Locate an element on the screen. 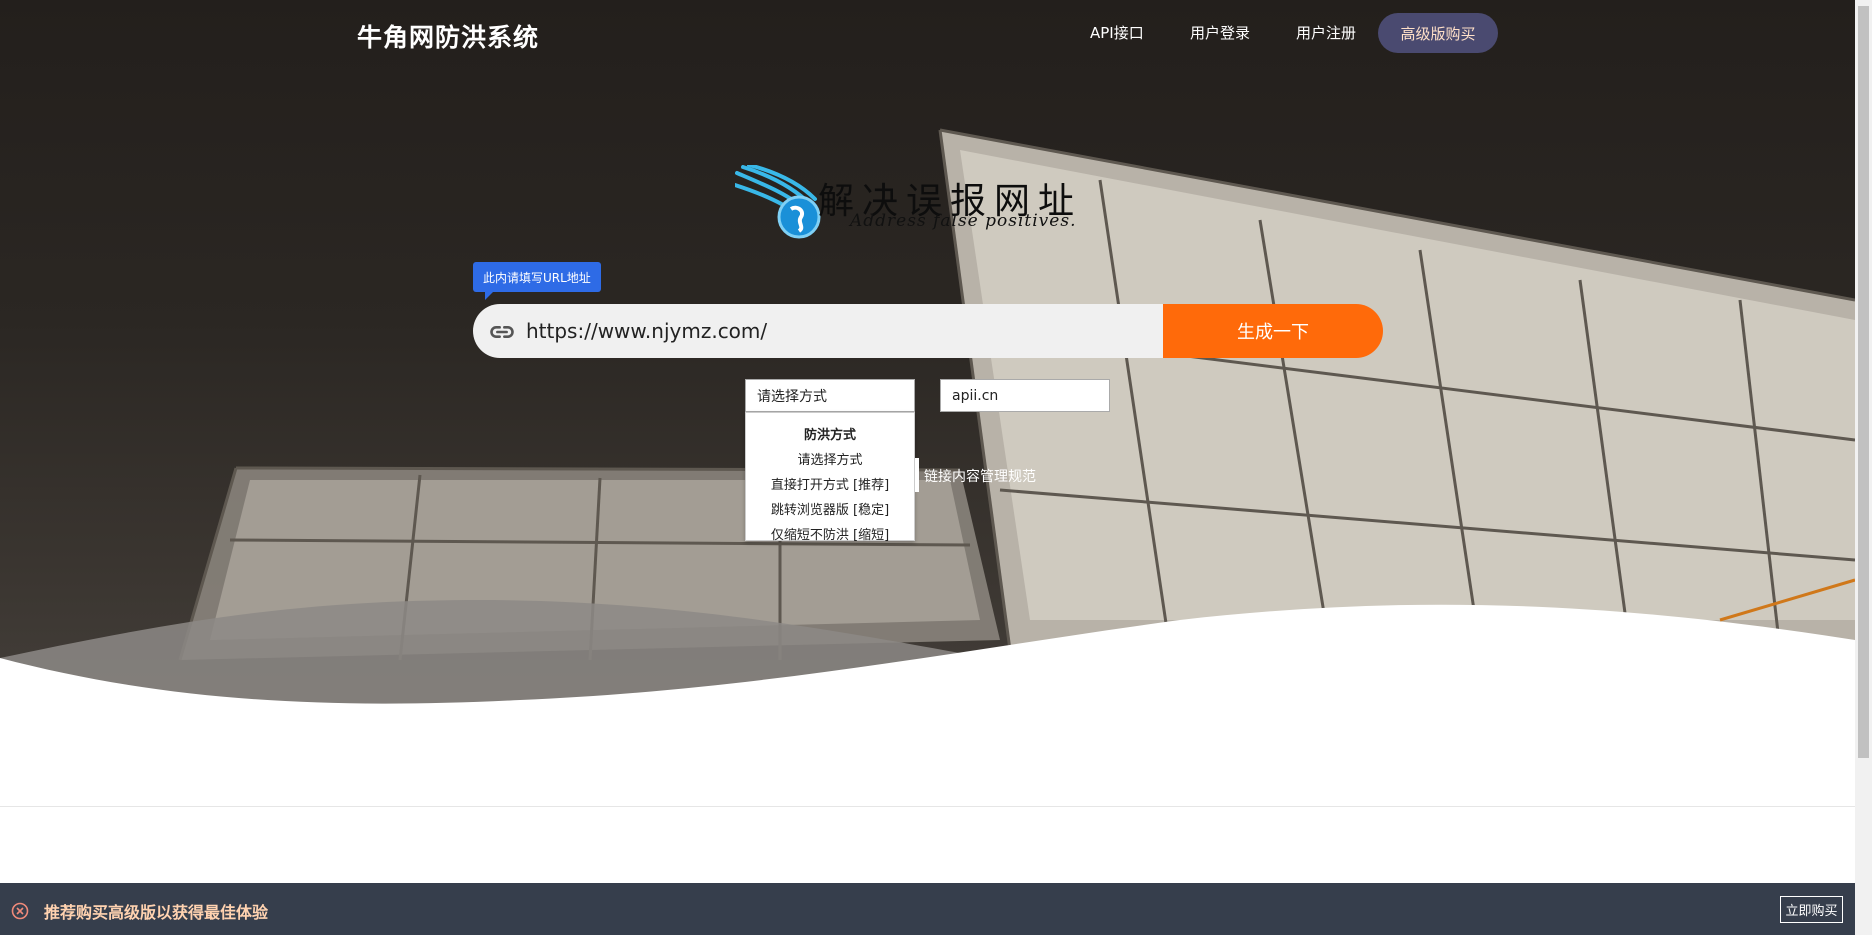 This screenshot has width=1872, height=935. link-icon is located at coordinates (502, 332).